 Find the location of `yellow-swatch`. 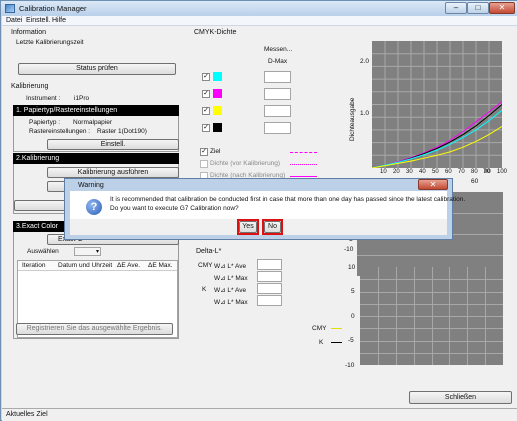

yellow-swatch is located at coordinates (217, 110).